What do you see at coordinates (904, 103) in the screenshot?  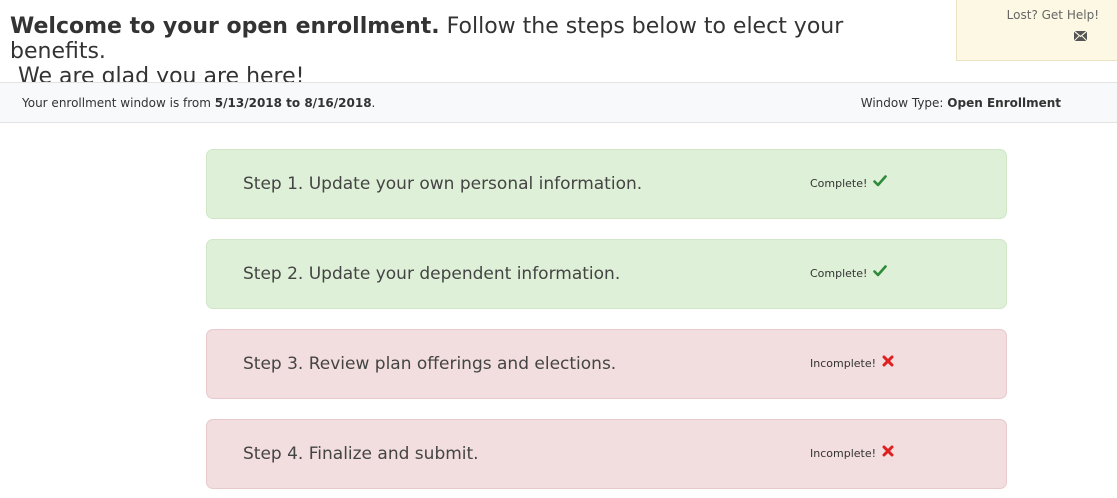 I see `window-type-label: Window Type:` at bounding box center [904, 103].